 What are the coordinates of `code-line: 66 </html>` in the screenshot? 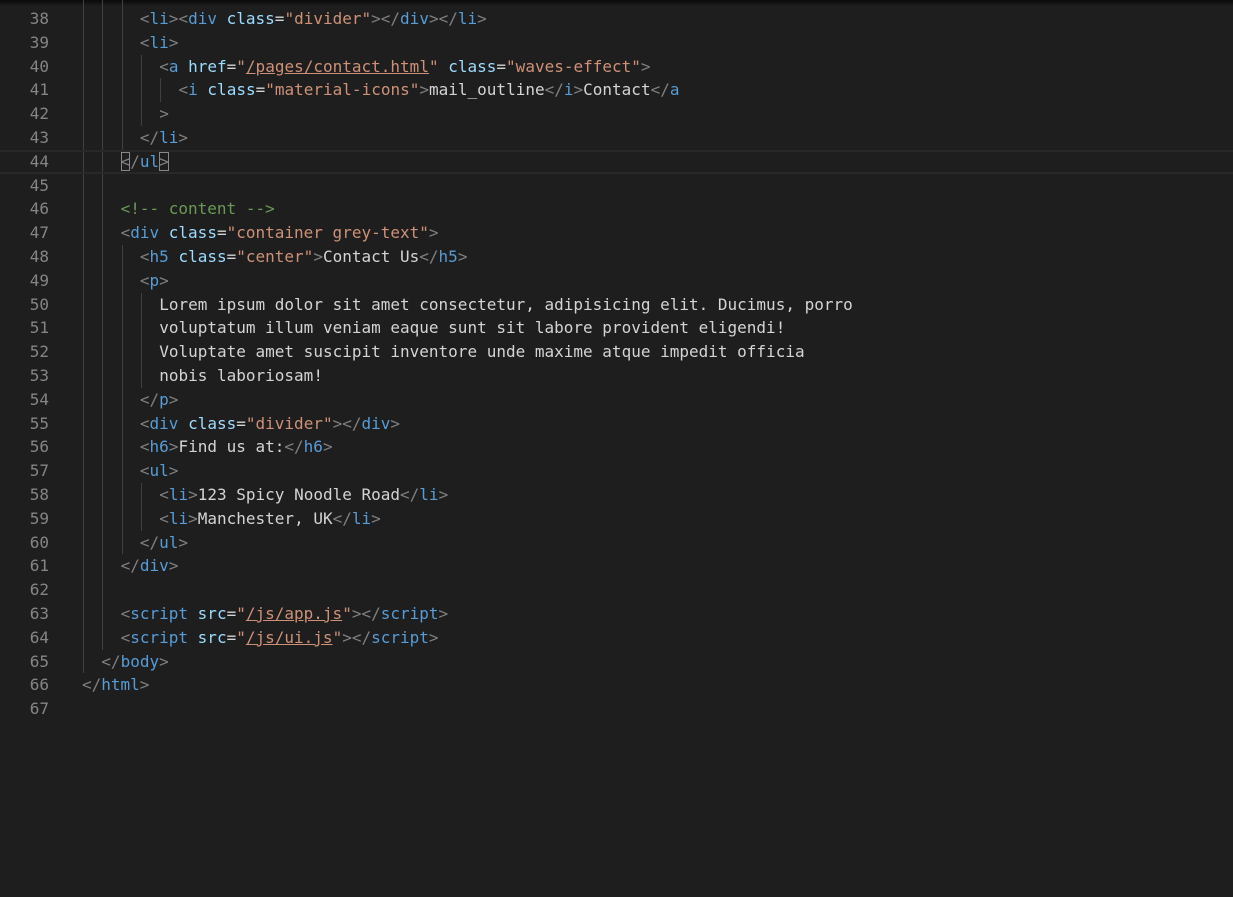 It's located at (616, 685).